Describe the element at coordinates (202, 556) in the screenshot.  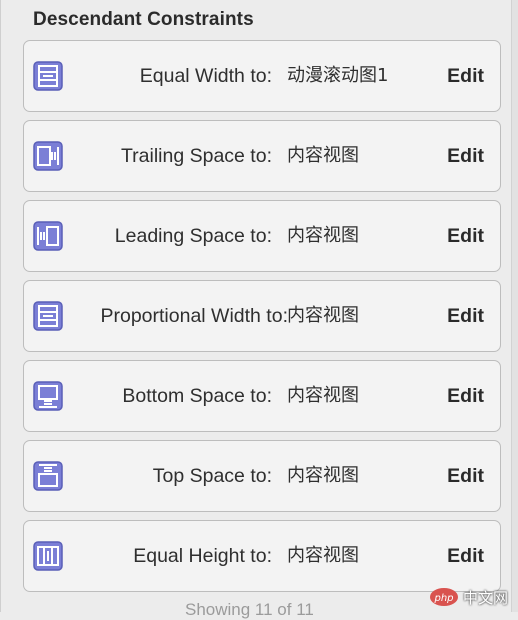
I see `constraint-label: Equal Height to:` at that location.